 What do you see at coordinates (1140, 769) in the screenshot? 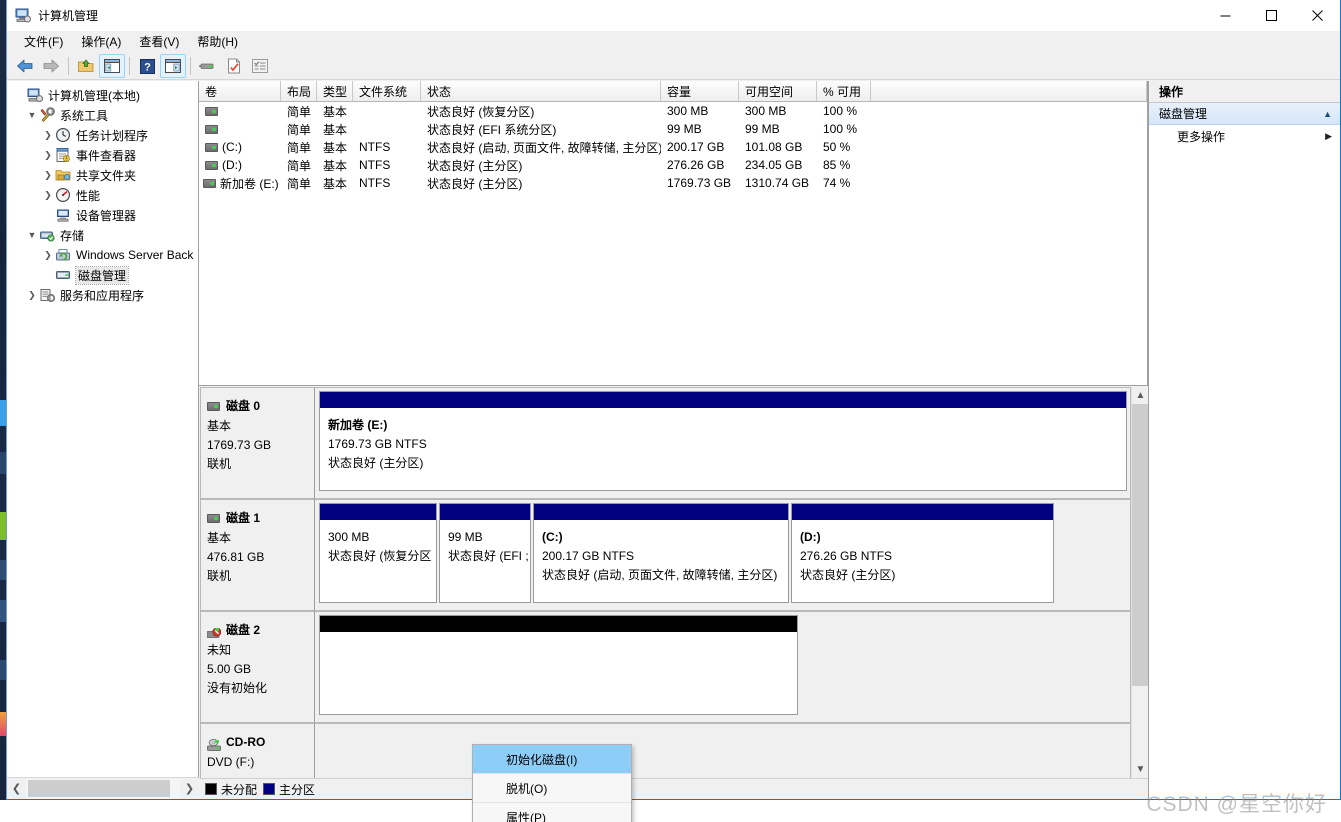
I see `scroll-down-arrow-icon: ▼` at bounding box center [1140, 769].